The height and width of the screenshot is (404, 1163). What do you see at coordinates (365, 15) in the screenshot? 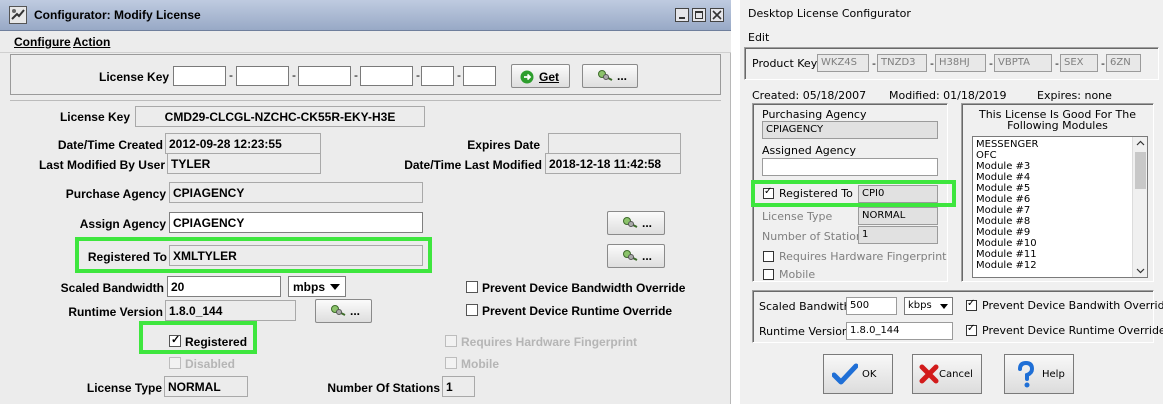
I see `title-bar: Configurator: Modify License` at bounding box center [365, 15].